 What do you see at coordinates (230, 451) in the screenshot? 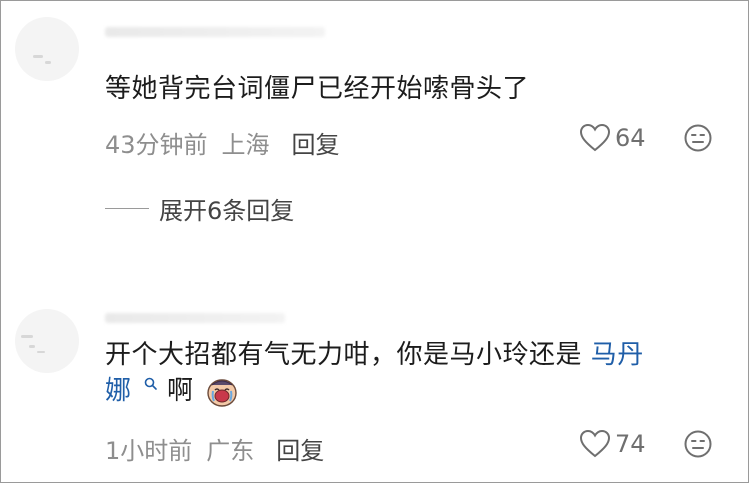
I see `comment-location: 广东` at bounding box center [230, 451].